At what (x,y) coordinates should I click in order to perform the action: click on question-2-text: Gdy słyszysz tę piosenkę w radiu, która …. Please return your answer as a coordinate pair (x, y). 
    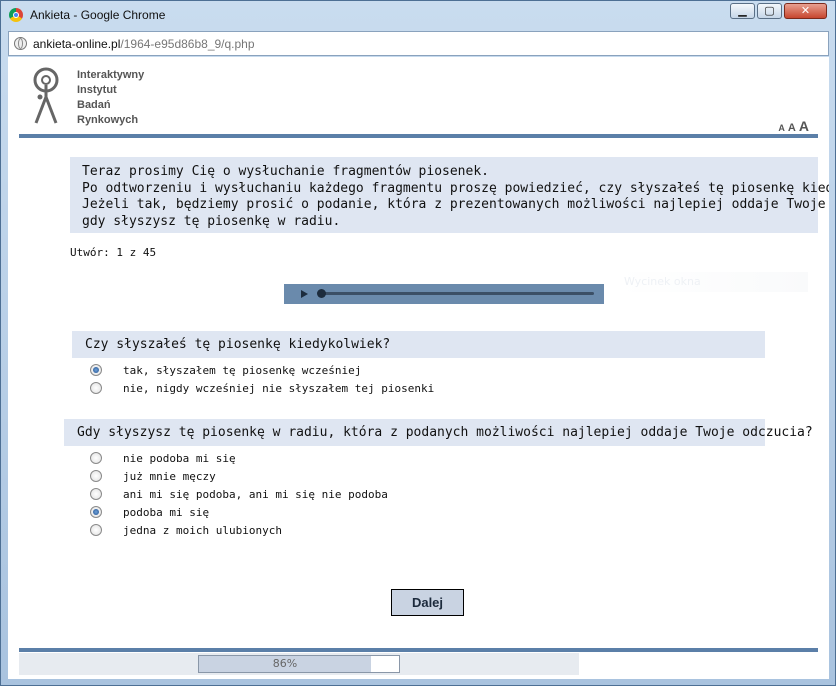
    Looking at the image, I should click on (445, 432).